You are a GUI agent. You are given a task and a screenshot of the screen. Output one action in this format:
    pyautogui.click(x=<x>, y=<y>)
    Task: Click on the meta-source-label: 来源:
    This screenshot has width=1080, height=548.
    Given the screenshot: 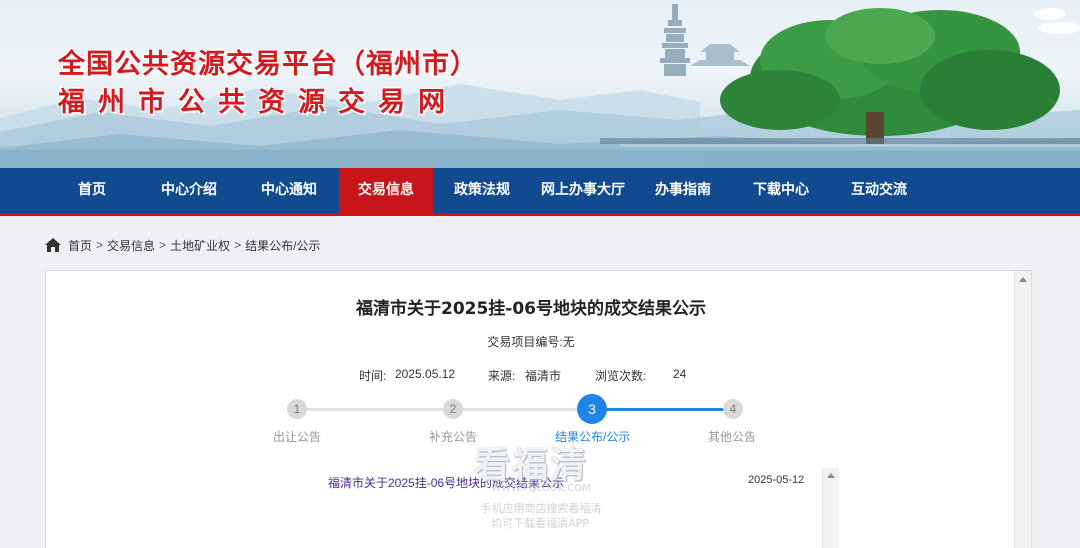 What is the action you would take?
    pyautogui.click(x=502, y=376)
    